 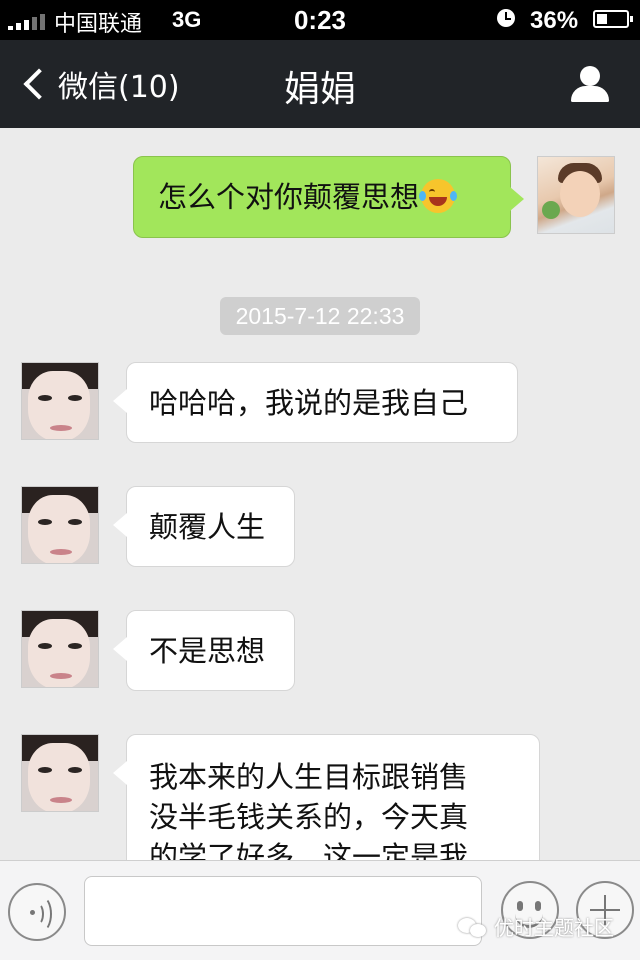 I want to click on message-timestamp: 2015-7-12 22:33, so click(x=320, y=316).